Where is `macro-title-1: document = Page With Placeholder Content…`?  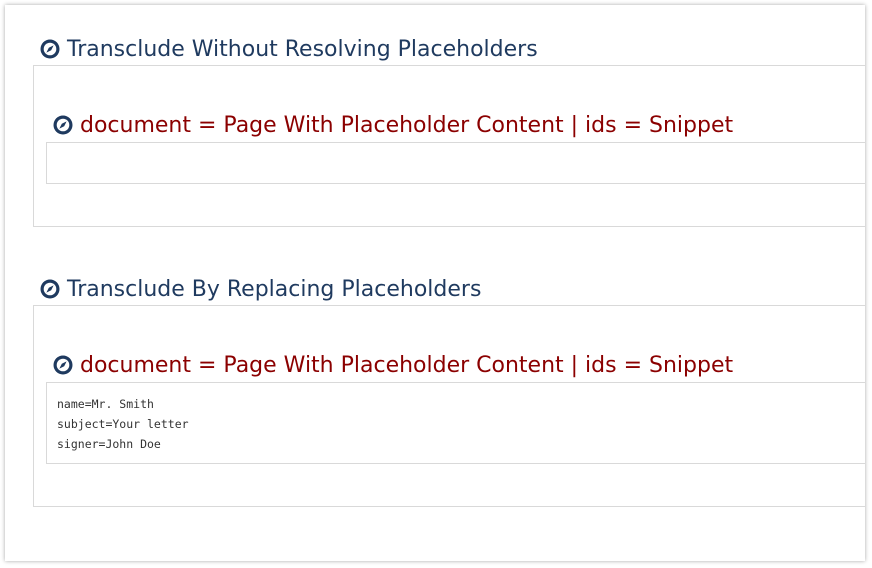 macro-title-1: document = Page With Placeholder Content… is located at coordinates (393, 125).